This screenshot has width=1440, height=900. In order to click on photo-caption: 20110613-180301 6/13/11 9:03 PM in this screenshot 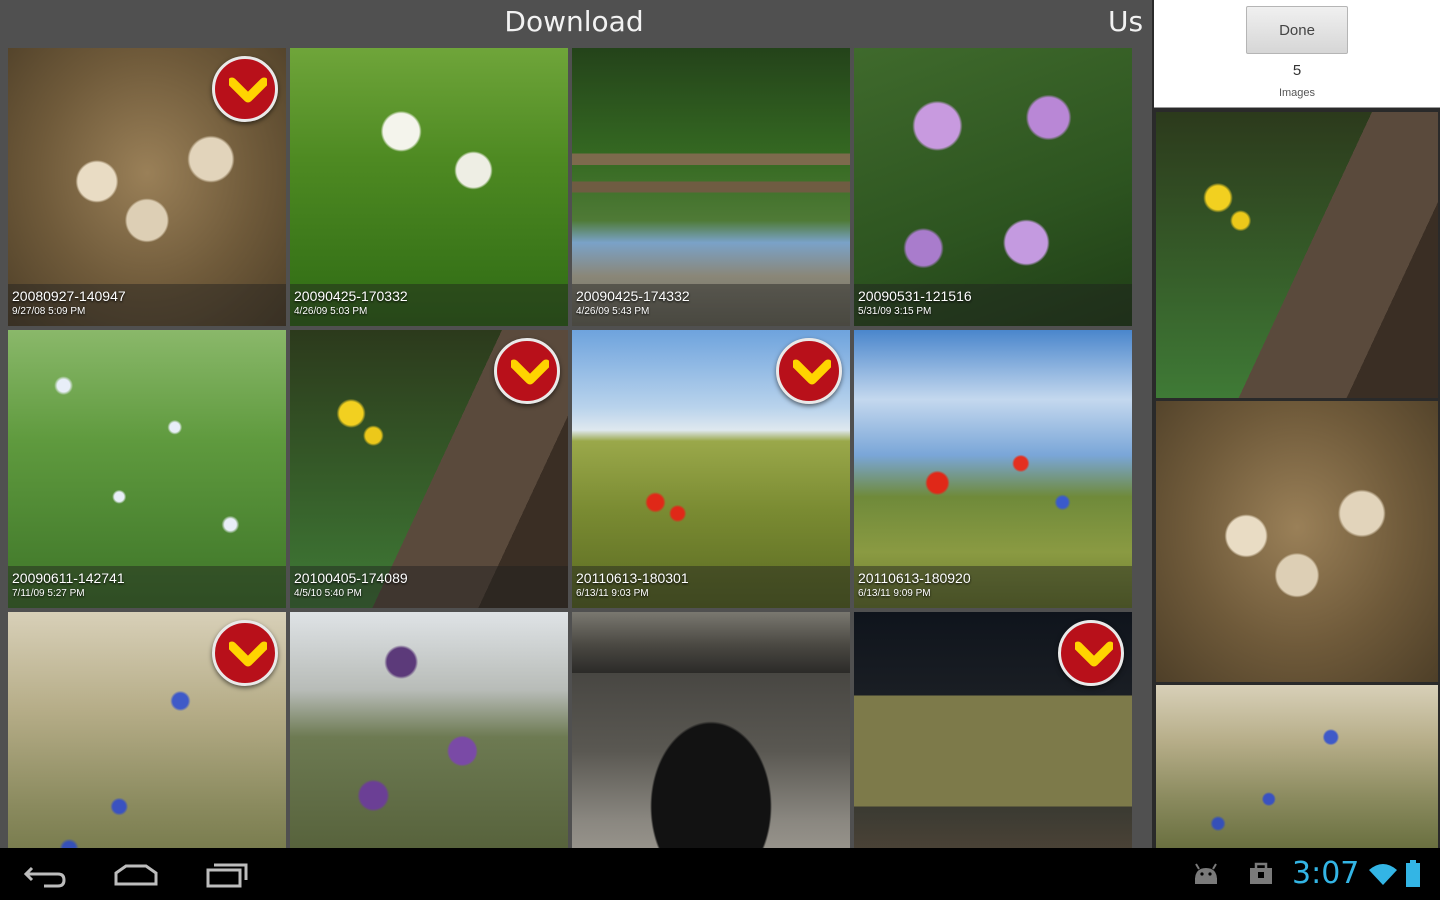, I will do `click(711, 587)`.